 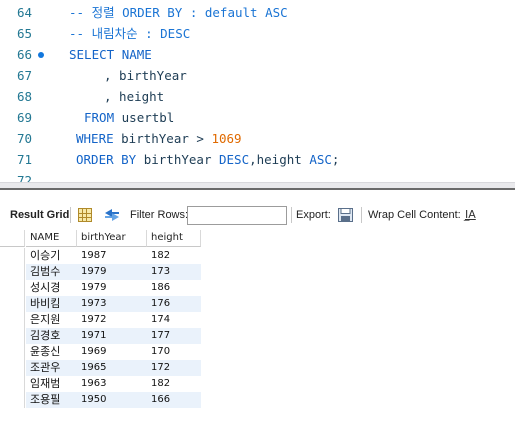 I want to click on code-token: ASC, so click(x=320, y=159).